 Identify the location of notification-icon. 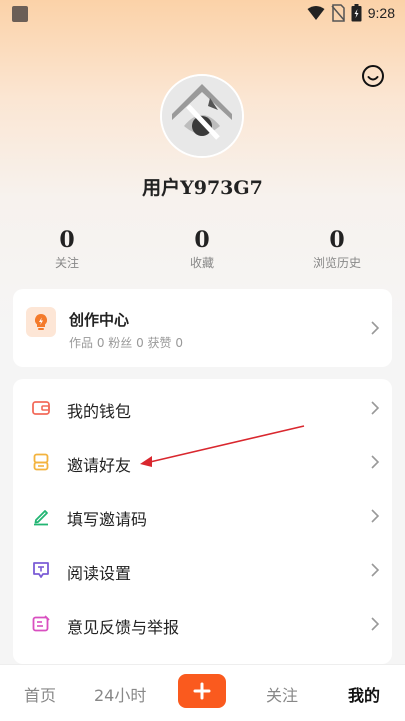
(20, 14).